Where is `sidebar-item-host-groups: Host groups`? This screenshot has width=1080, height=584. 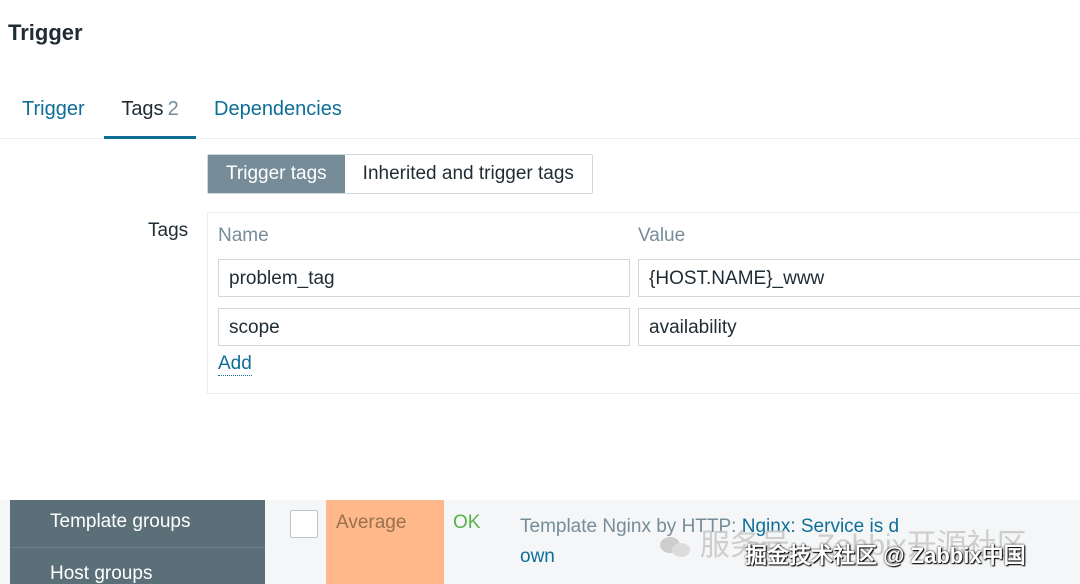 sidebar-item-host-groups: Host groups is located at coordinates (101, 573).